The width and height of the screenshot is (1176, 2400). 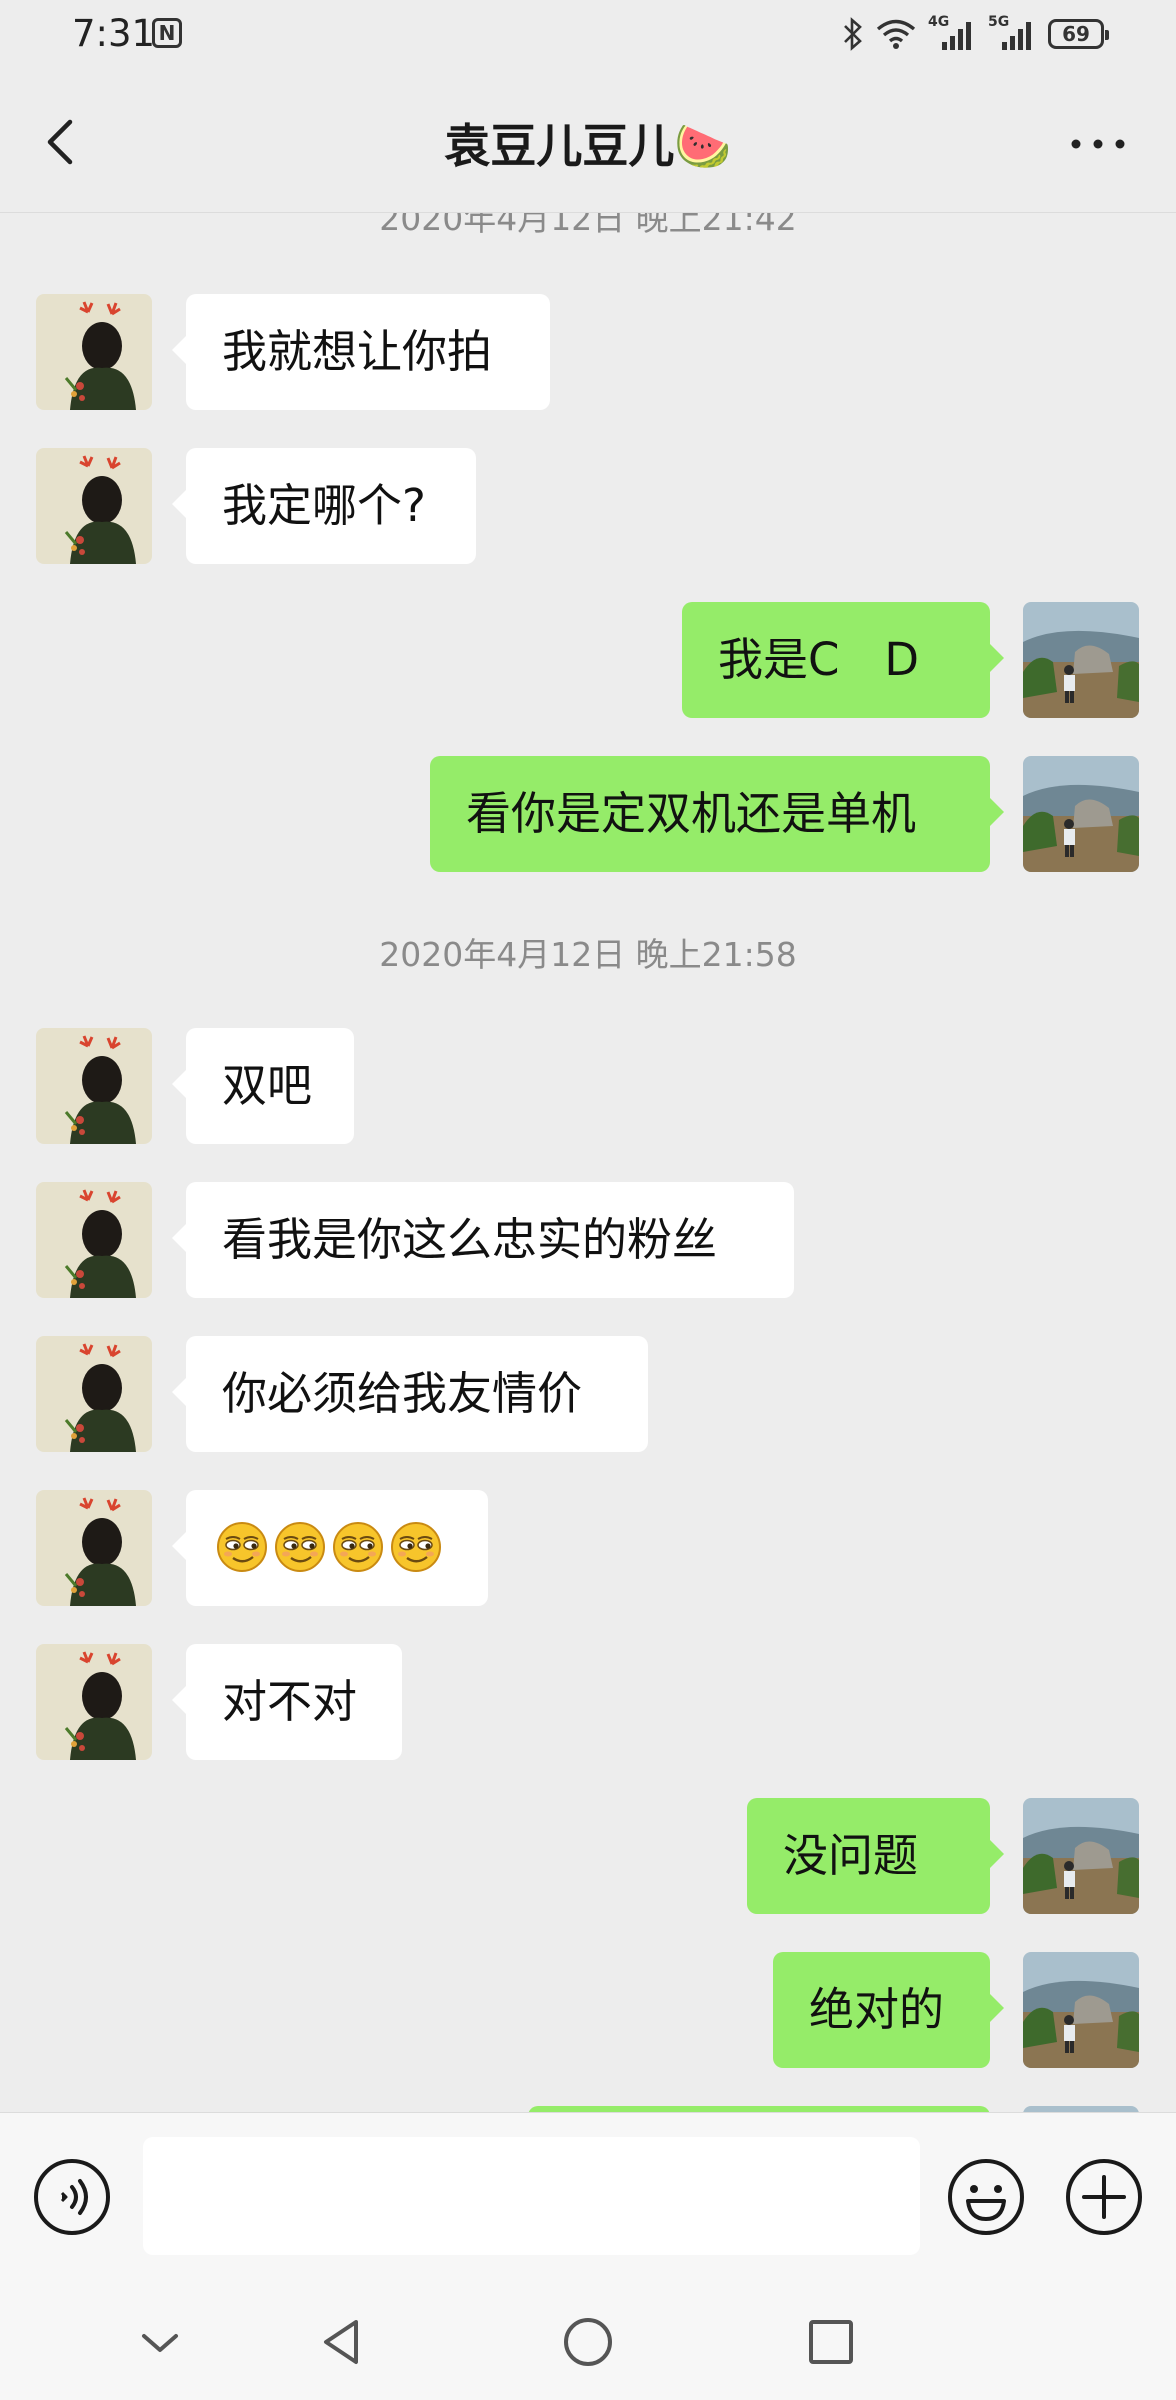 I want to click on incoming-message, so click(x=588, y=1548).